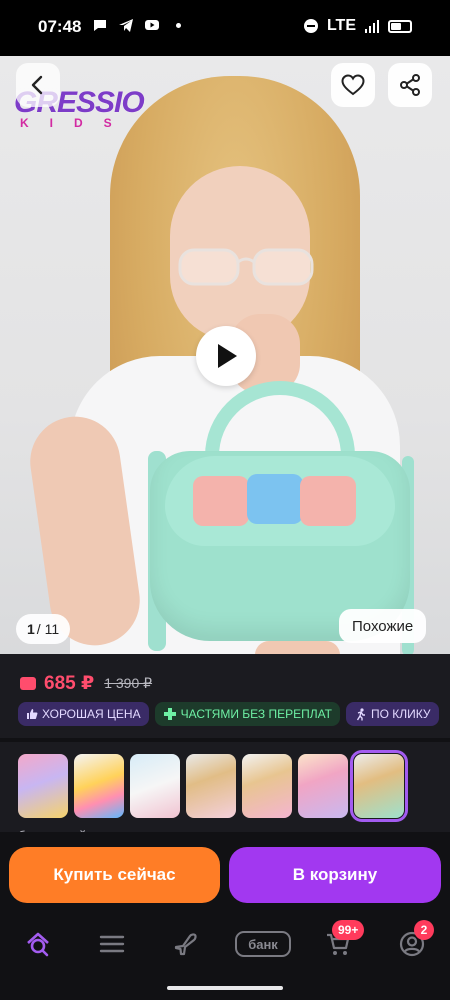 This screenshot has width=450, height=1000. I want to click on add-to-cart-button: В корзину, so click(335, 875).